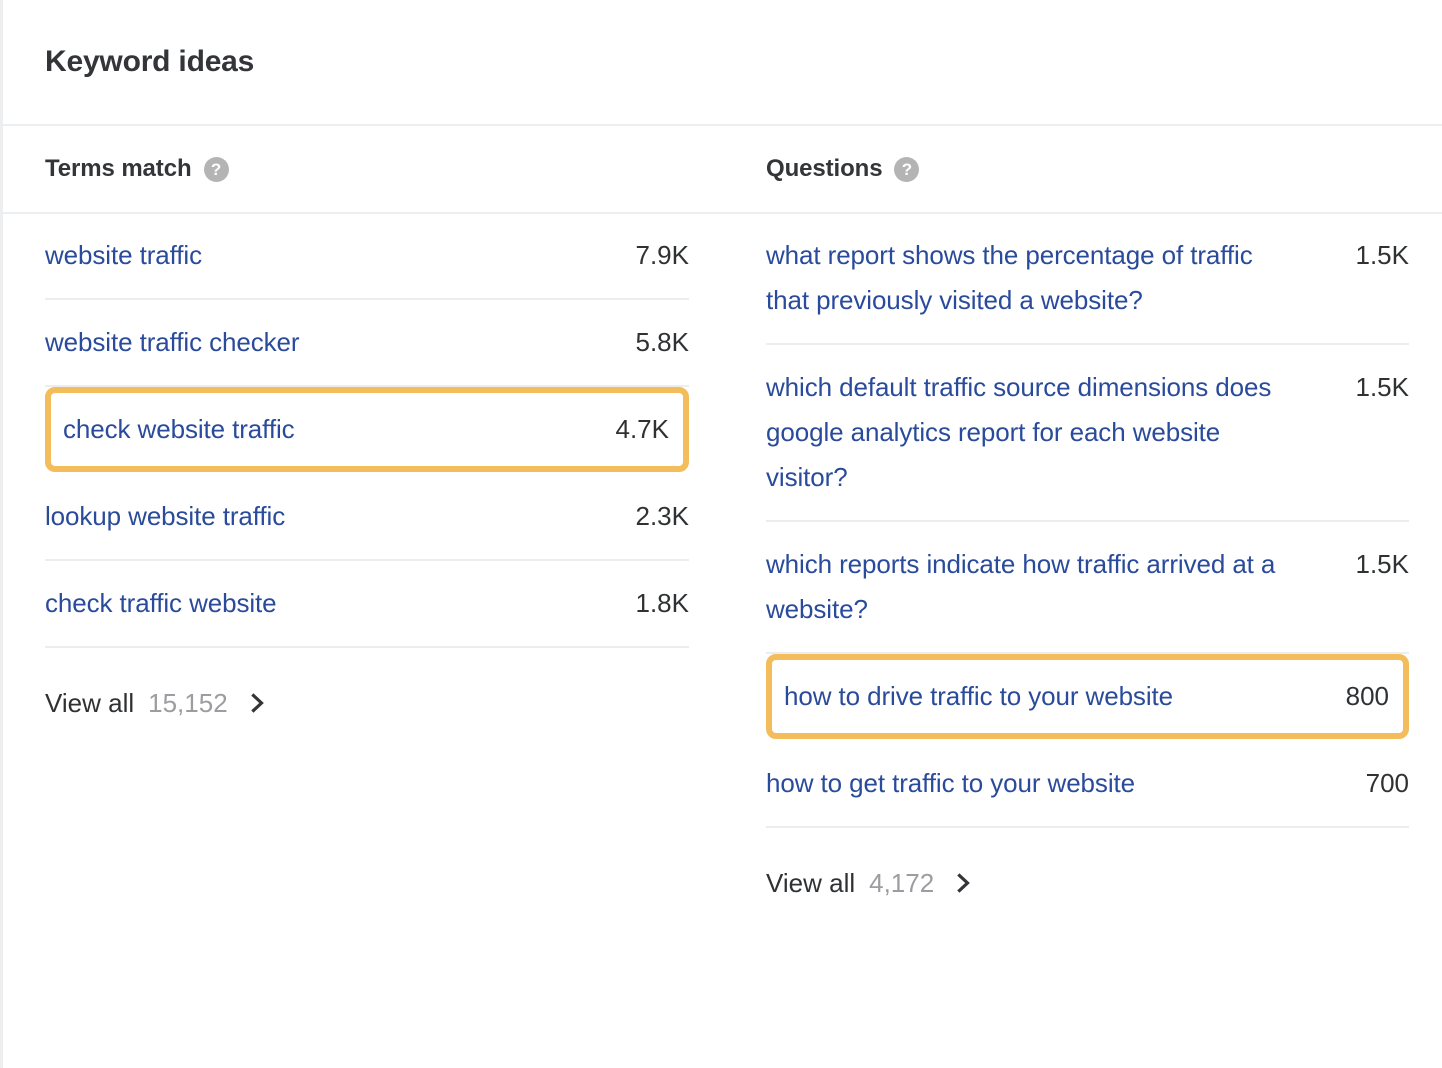  What do you see at coordinates (950, 783) in the screenshot?
I see `keyword-link: how to get traffic to your website` at bounding box center [950, 783].